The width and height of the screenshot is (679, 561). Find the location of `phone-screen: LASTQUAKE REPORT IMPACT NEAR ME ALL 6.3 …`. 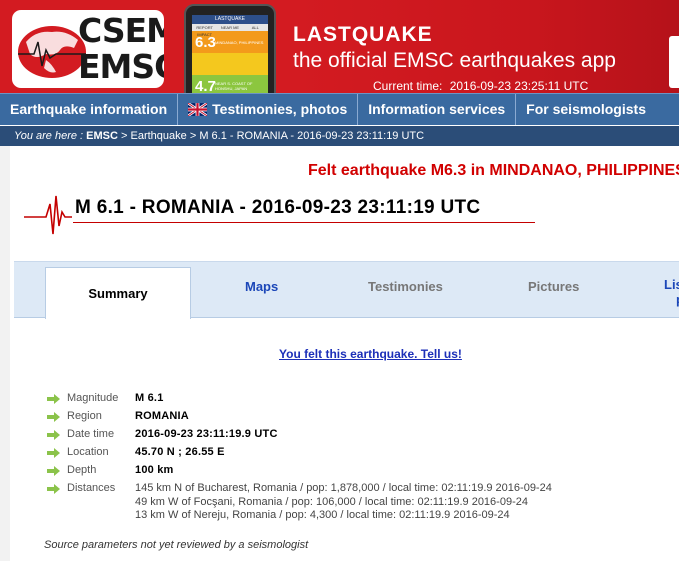

phone-screen: LASTQUAKE REPORT IMPACT NEAR ME ALL 6.3 … is located at coordinates (230, 54).